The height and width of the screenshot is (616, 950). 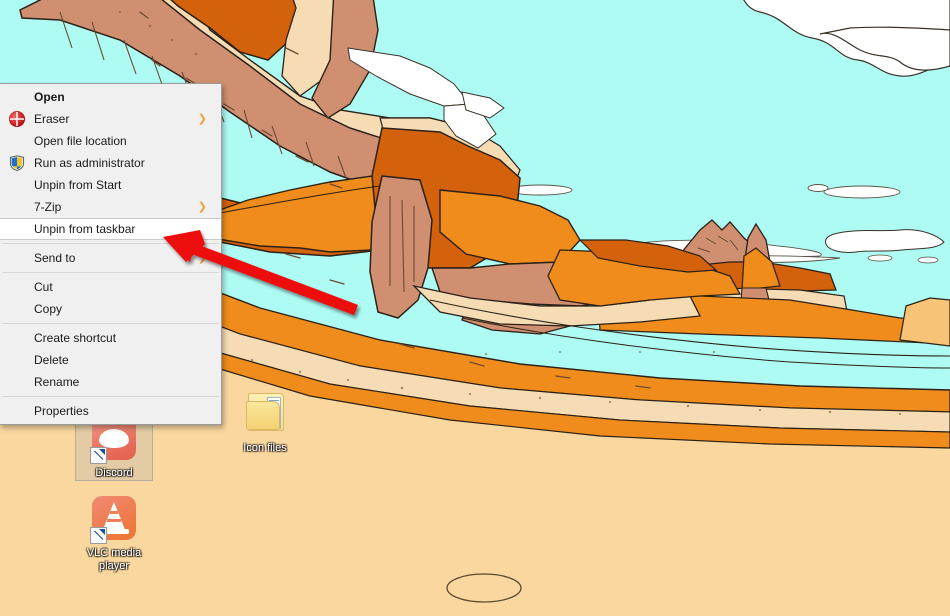 What do you see at coordinates (110, 382) in the screenshot?
I see `menu-item-rename: Rename` at bounding box center [110, 382].